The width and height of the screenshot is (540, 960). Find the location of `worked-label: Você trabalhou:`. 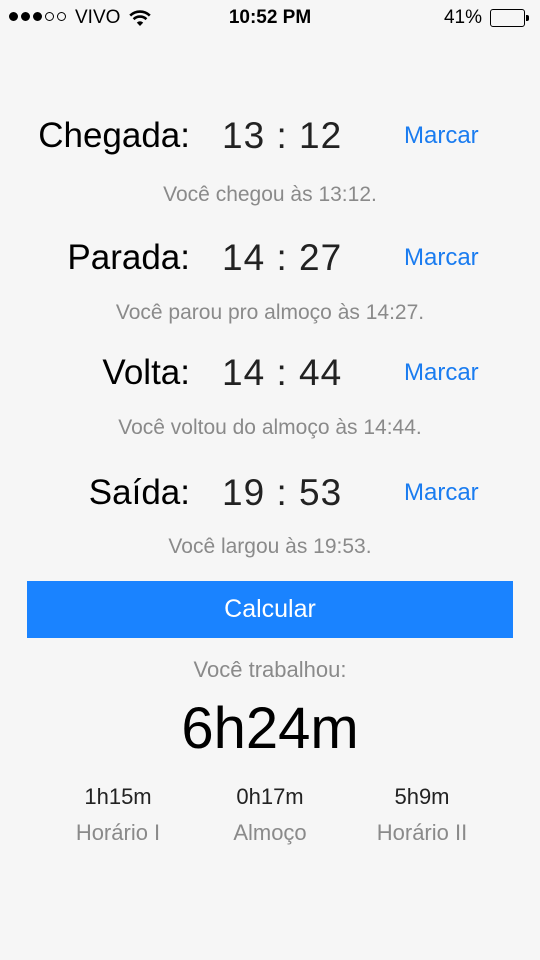

worked-label: Você trabalhou: is located at coordinates (270, 669).